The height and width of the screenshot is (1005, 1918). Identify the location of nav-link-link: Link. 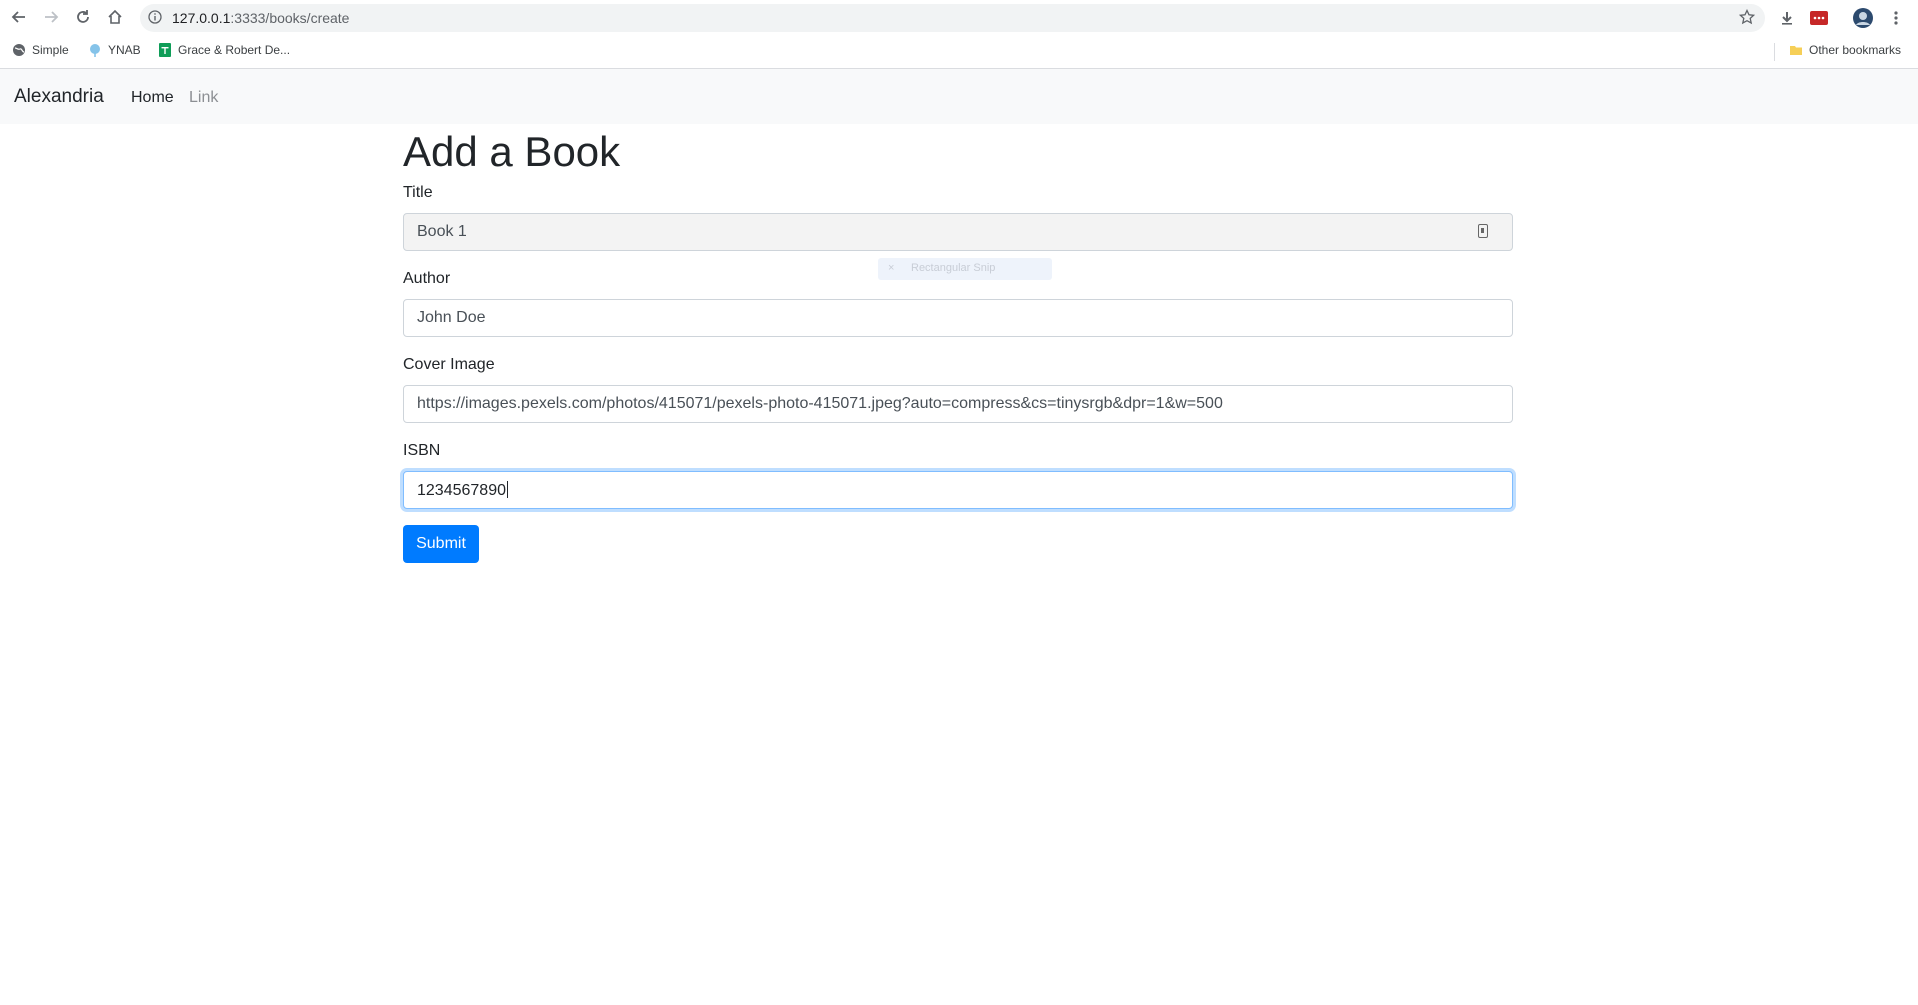
(203, 98).